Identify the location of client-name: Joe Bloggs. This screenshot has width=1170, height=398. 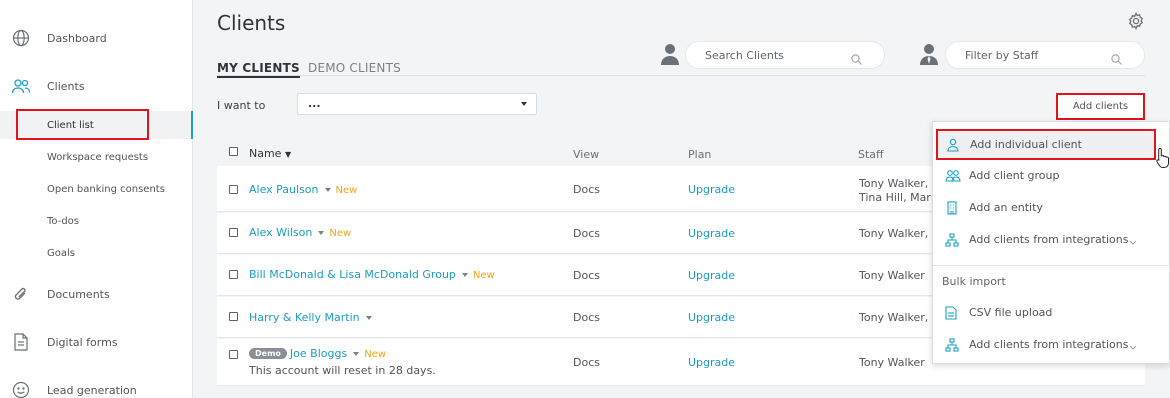
(318, 353).